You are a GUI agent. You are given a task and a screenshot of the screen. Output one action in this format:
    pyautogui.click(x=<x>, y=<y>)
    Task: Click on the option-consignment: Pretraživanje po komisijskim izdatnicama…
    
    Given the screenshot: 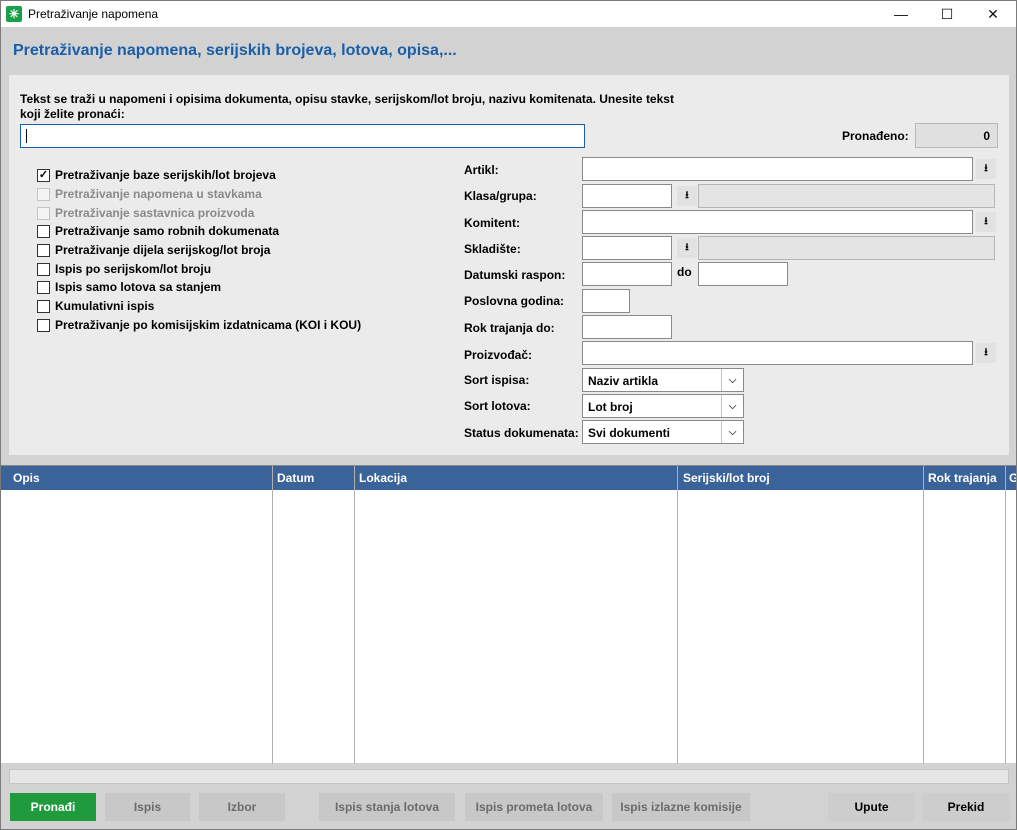 What is the action you would take?
    pyautogui.click(x=199, y=325)
    